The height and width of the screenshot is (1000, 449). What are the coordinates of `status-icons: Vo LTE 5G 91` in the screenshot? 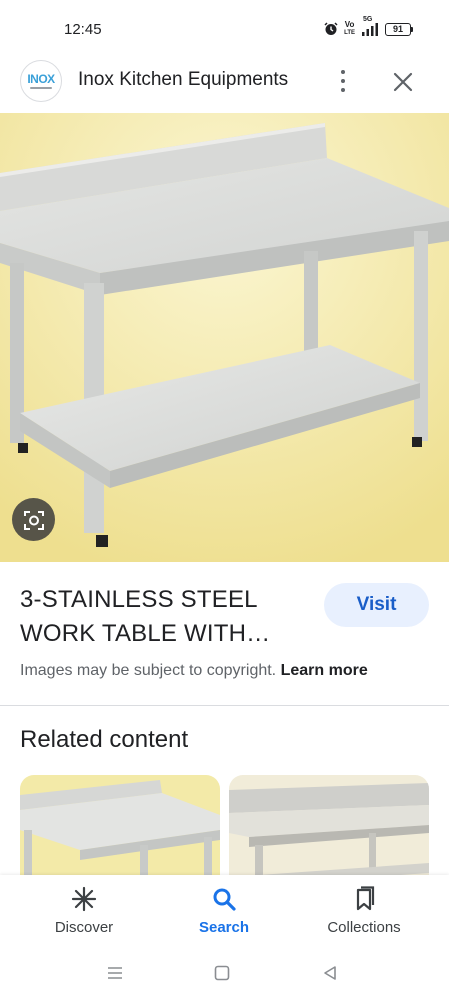 It's located at (368, 26).